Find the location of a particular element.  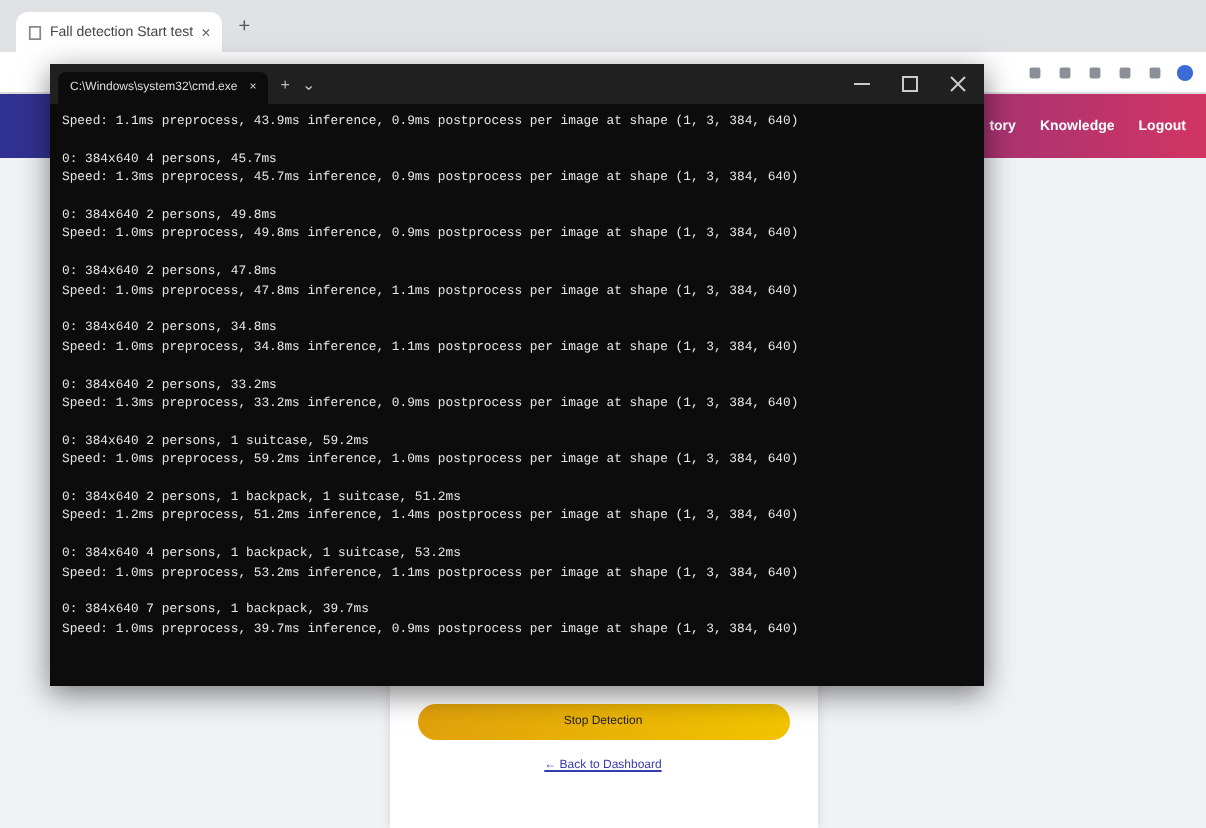

maximize-icon is located at coordinates (910, 84).